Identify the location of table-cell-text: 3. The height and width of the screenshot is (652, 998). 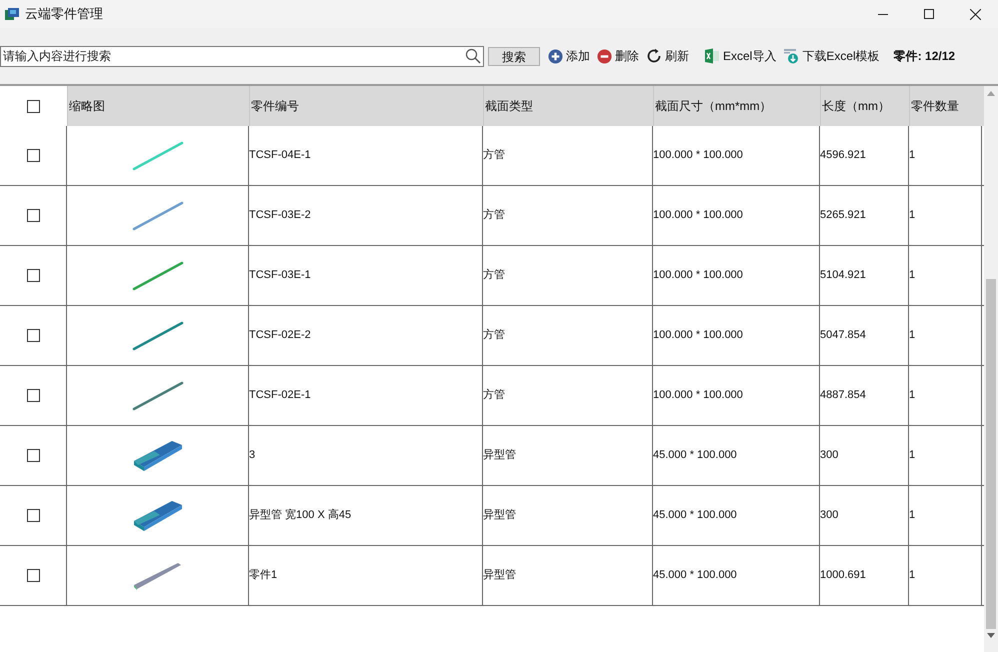
(252, 456).